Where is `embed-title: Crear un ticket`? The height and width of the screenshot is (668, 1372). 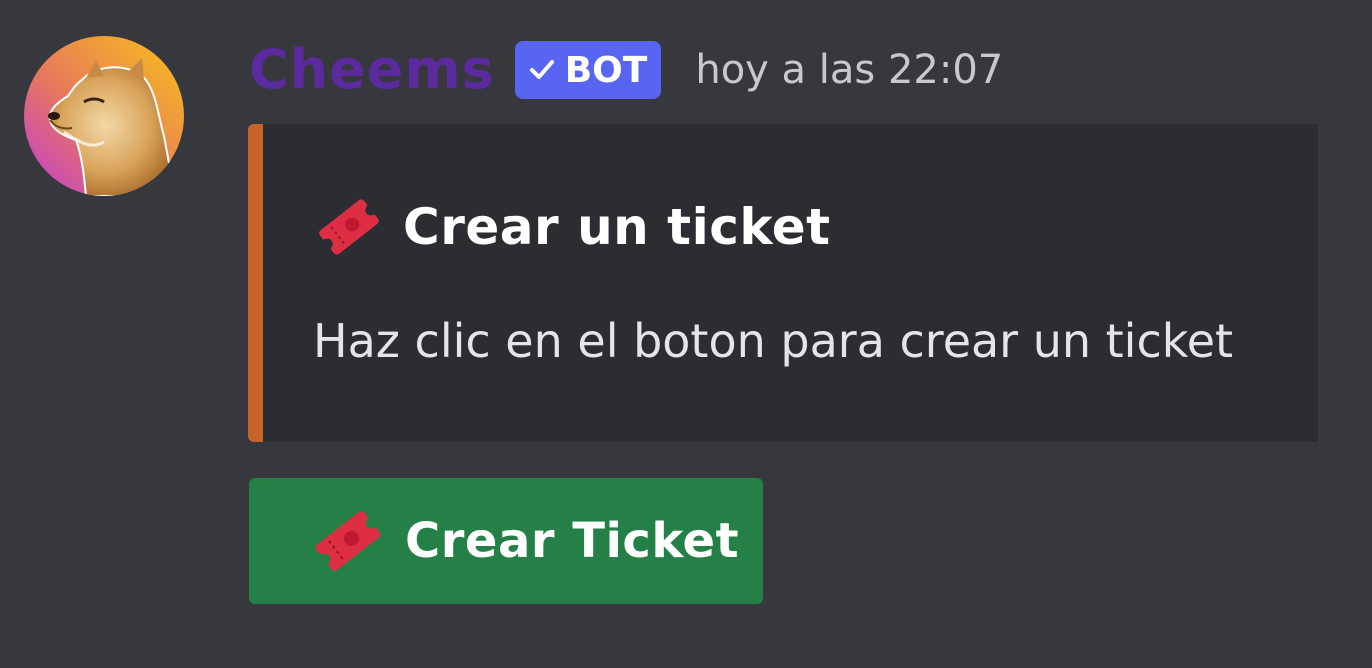
embed-title: Crear un ticket is located at coordinates (572, 227).